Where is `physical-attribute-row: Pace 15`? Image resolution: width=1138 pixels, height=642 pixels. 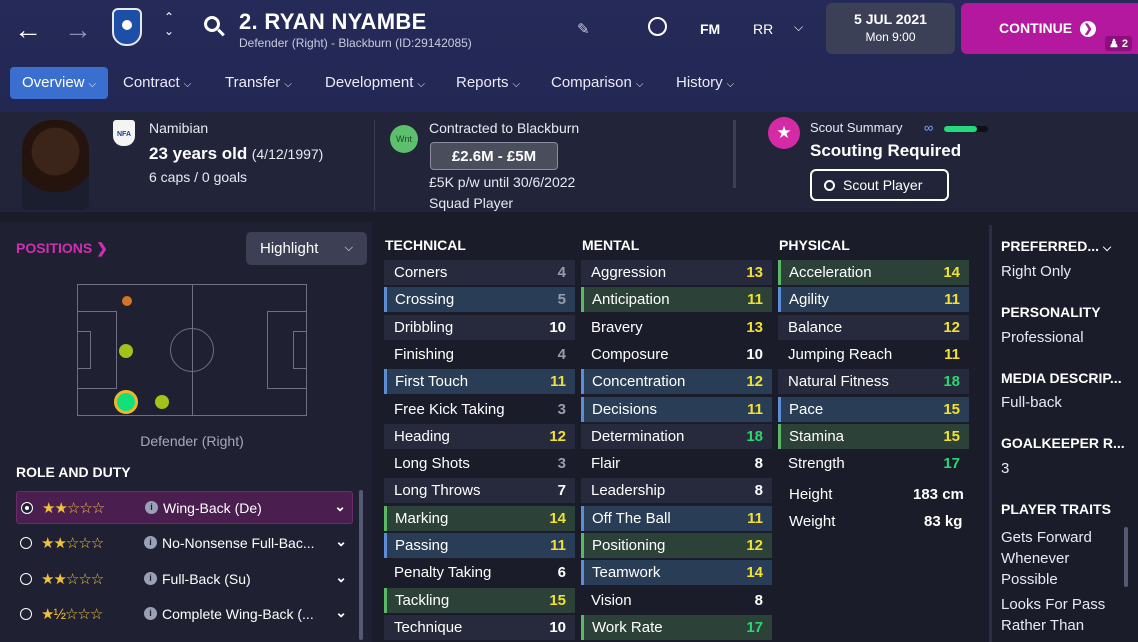 physical-attribute-row: Pace 15 is located at coordinates (873, 409).